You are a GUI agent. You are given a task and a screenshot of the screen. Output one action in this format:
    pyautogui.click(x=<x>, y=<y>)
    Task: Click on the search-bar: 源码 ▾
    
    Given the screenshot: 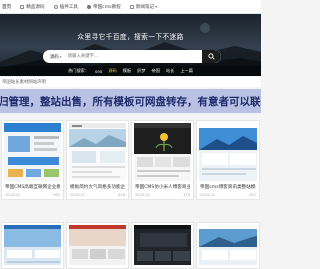 What is the action you would take?
    pyautogui.click(x=132, y=56)
    